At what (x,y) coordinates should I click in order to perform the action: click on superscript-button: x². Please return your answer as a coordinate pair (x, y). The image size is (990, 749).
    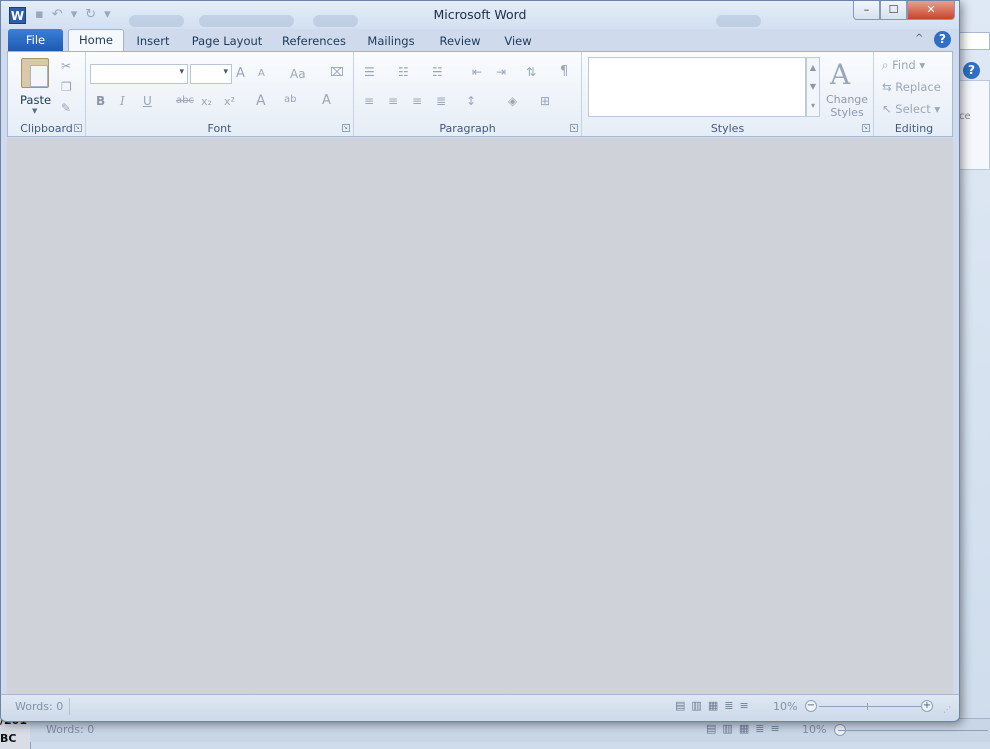
    Looking at the image, I should click on (229, 101).